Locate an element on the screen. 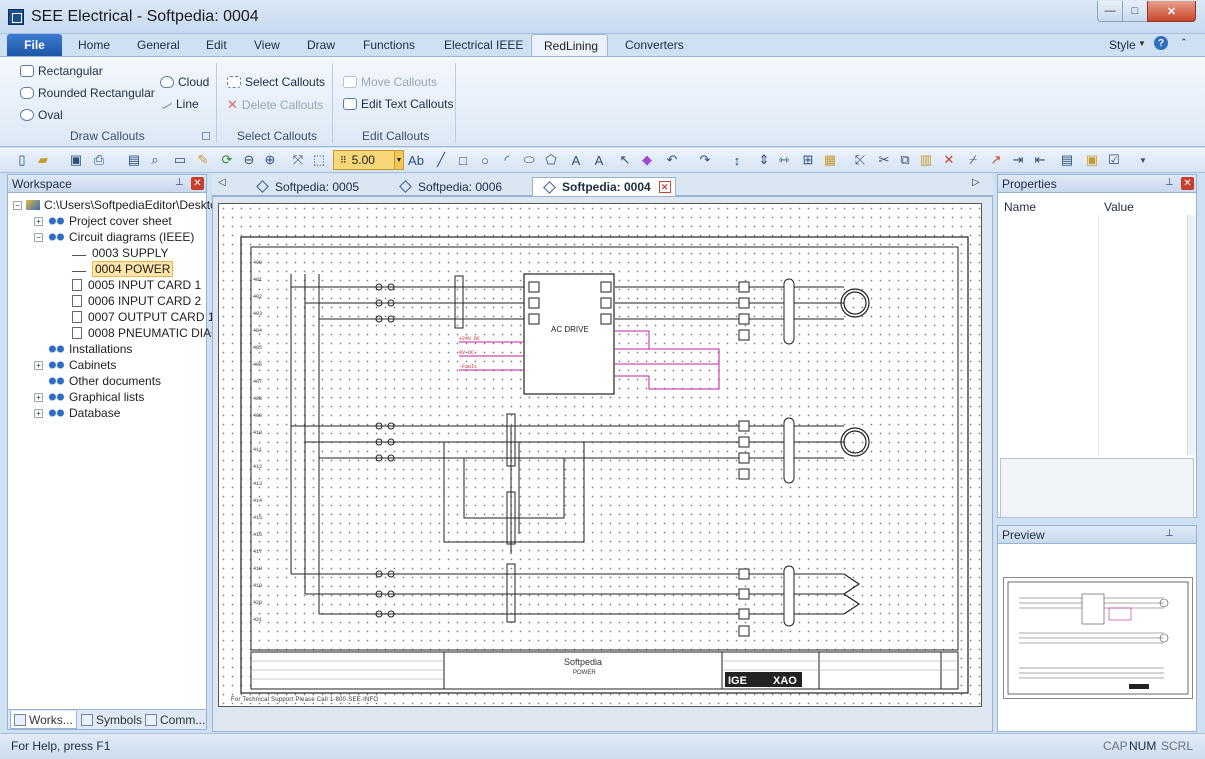  print-icon: ⎙ is located at coordinates (99, 160).